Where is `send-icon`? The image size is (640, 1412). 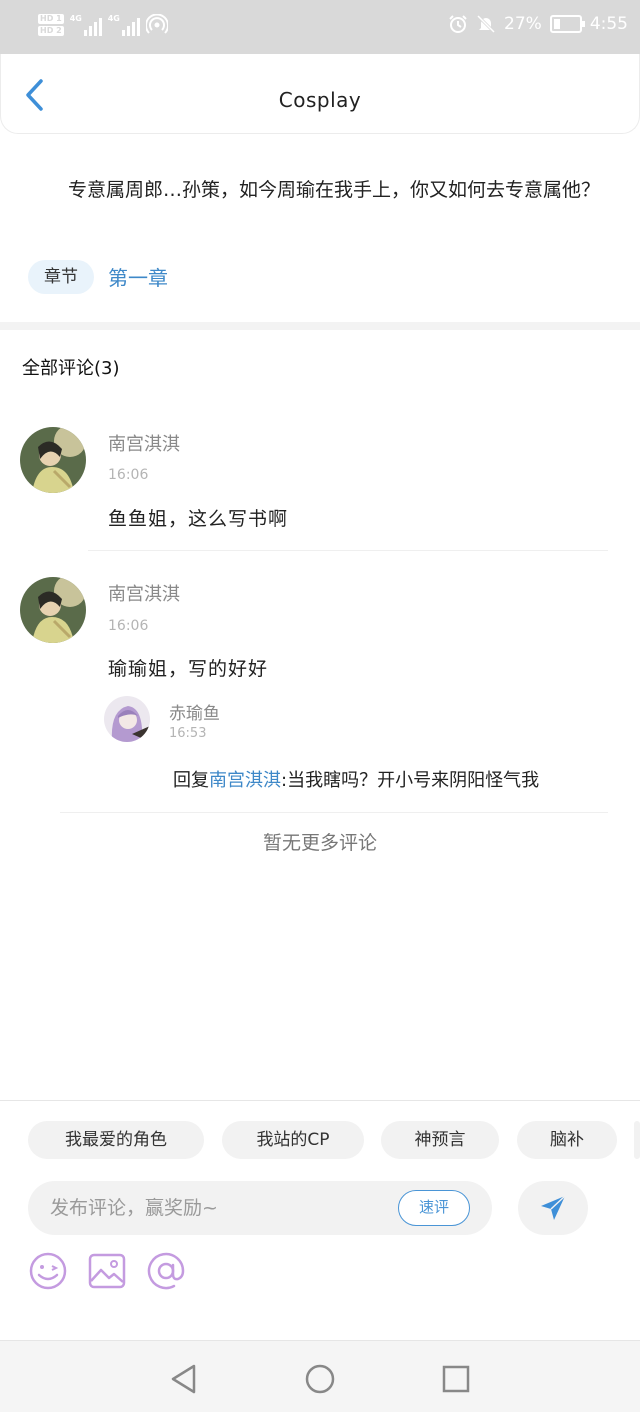 send-icon is located at coordinates (553, 1207).